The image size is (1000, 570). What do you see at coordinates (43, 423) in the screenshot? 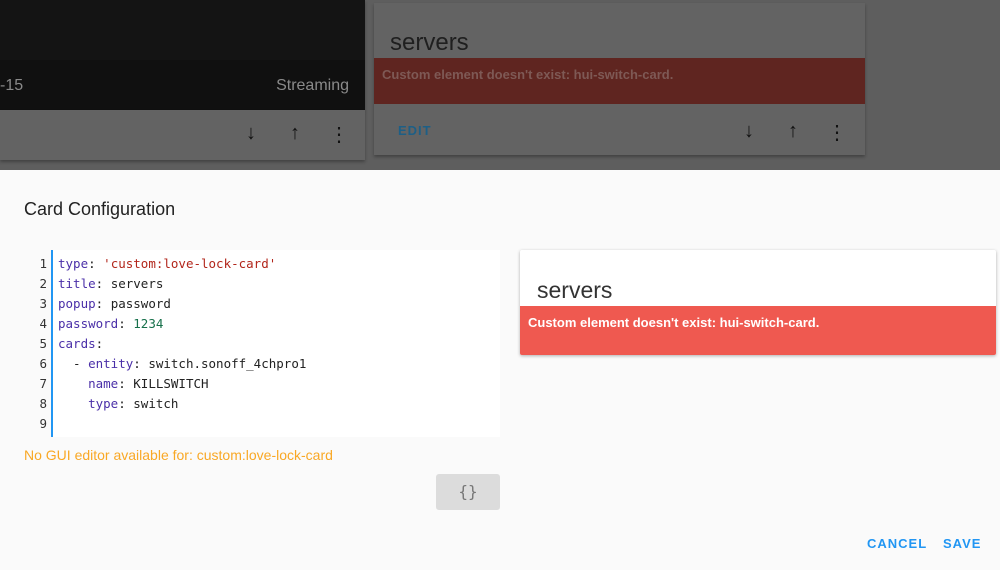
I see `line-number: 9` at bounding box center [43, 423].